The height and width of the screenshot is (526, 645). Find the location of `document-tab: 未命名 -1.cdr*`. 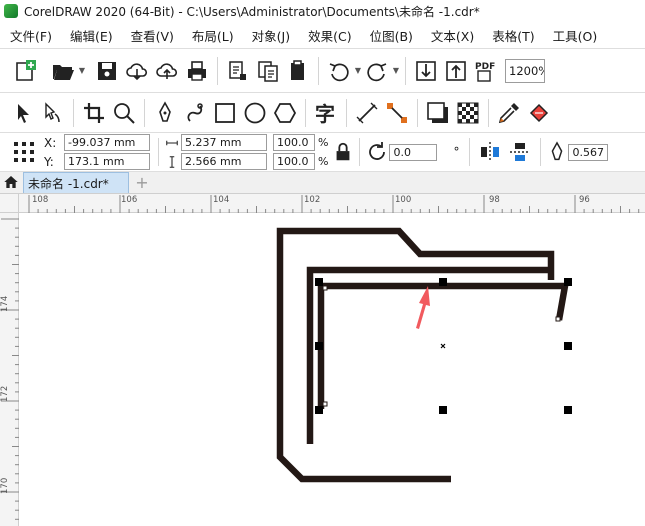

document-tab: 未命名 -1.cdr* is located at coordinates (76, 182).